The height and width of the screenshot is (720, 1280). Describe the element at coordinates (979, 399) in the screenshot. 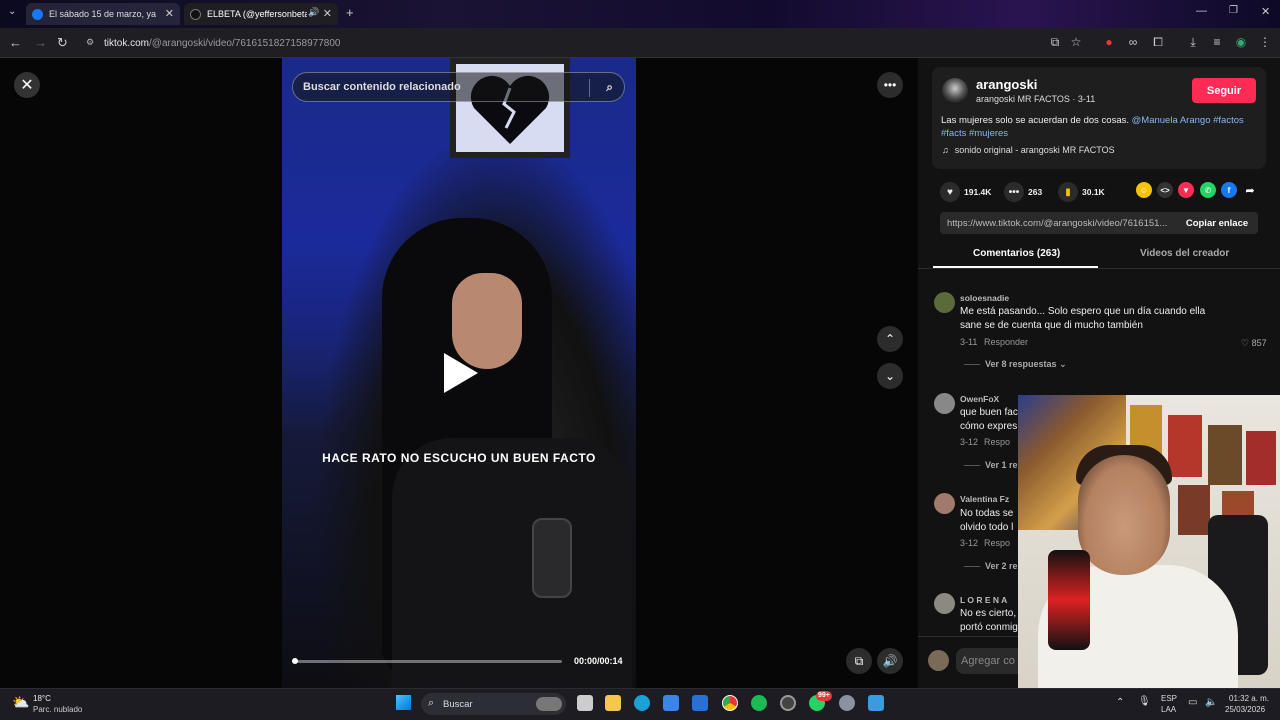

I see `comment-username: OwenFoX` at that location.